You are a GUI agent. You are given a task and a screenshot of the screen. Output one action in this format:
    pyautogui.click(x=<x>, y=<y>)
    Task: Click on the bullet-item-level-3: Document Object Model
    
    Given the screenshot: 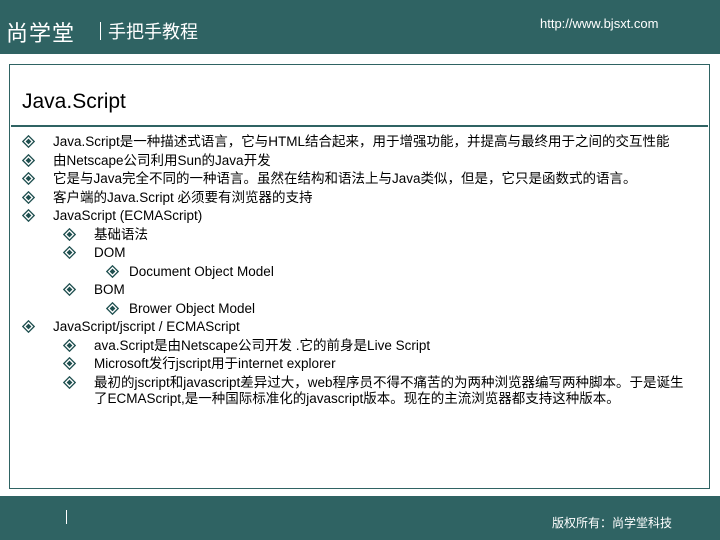 What is the action you would take?
    pyautogui.click(x=359, y=272)
    